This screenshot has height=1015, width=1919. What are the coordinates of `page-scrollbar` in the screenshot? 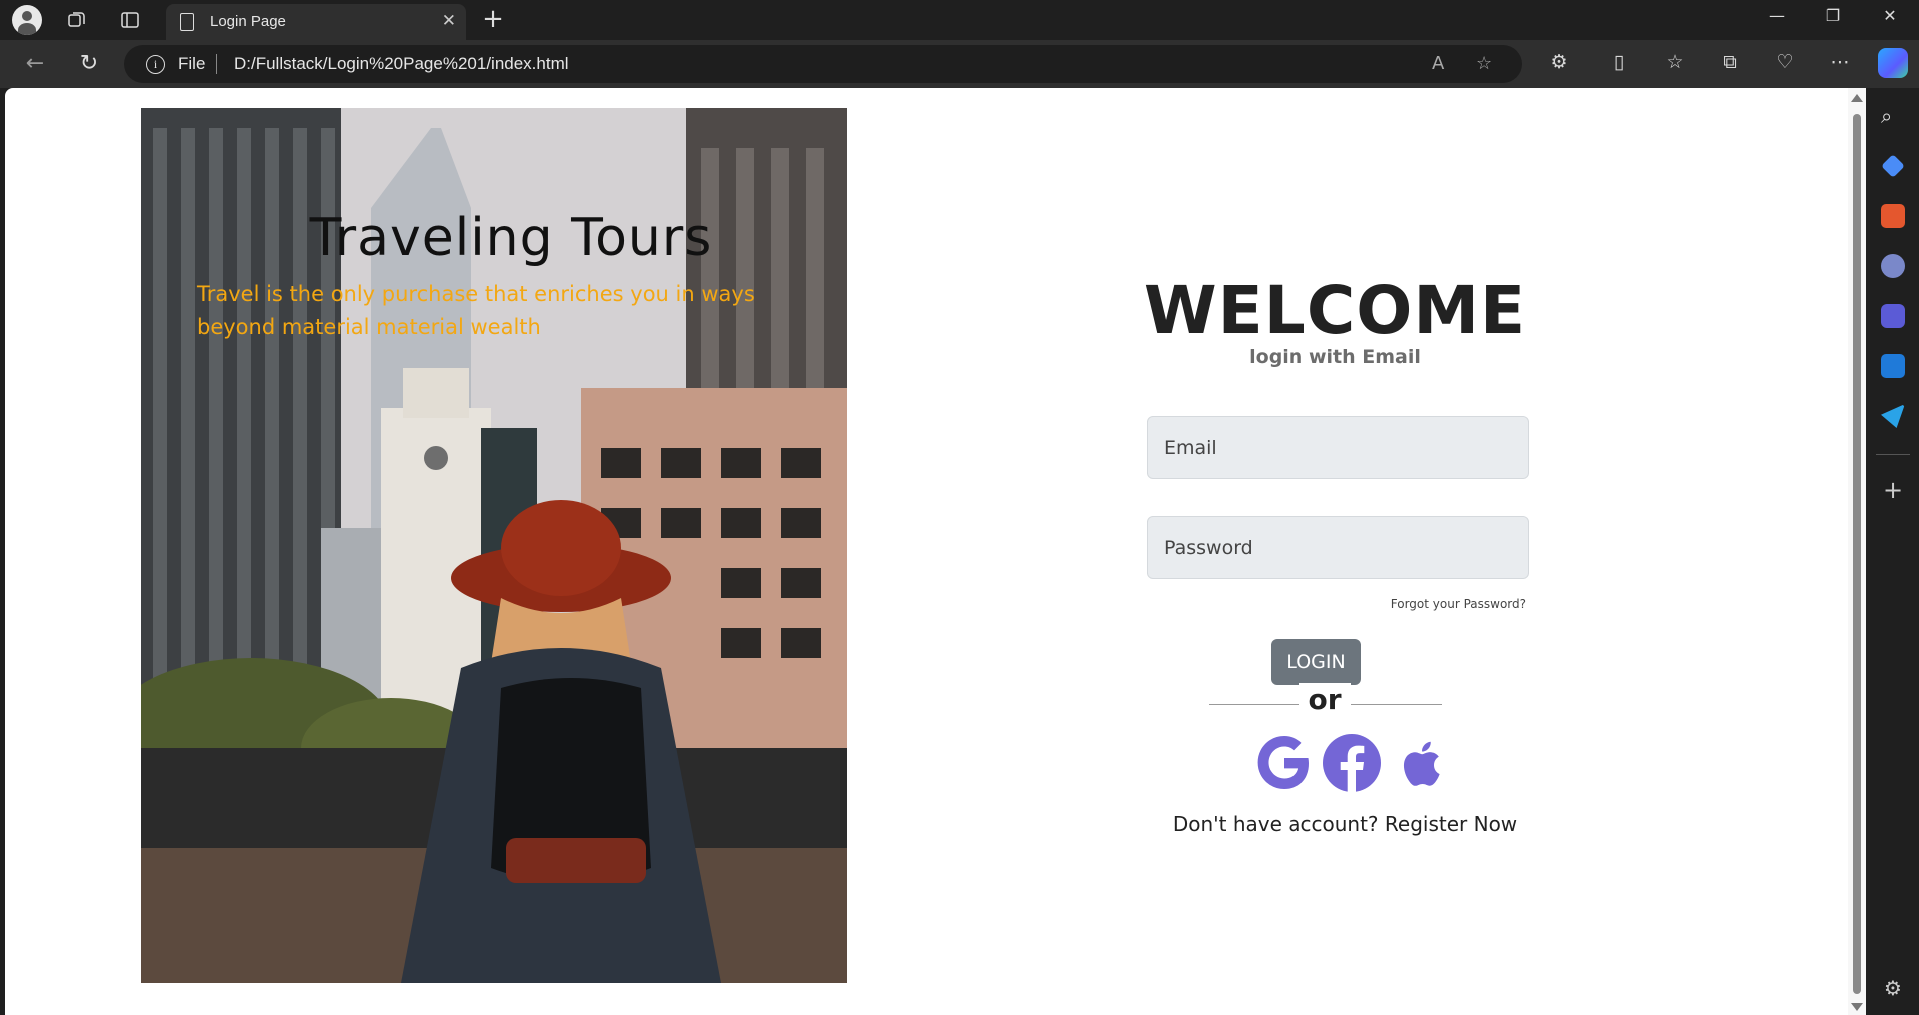 It's located at (1857, 551).